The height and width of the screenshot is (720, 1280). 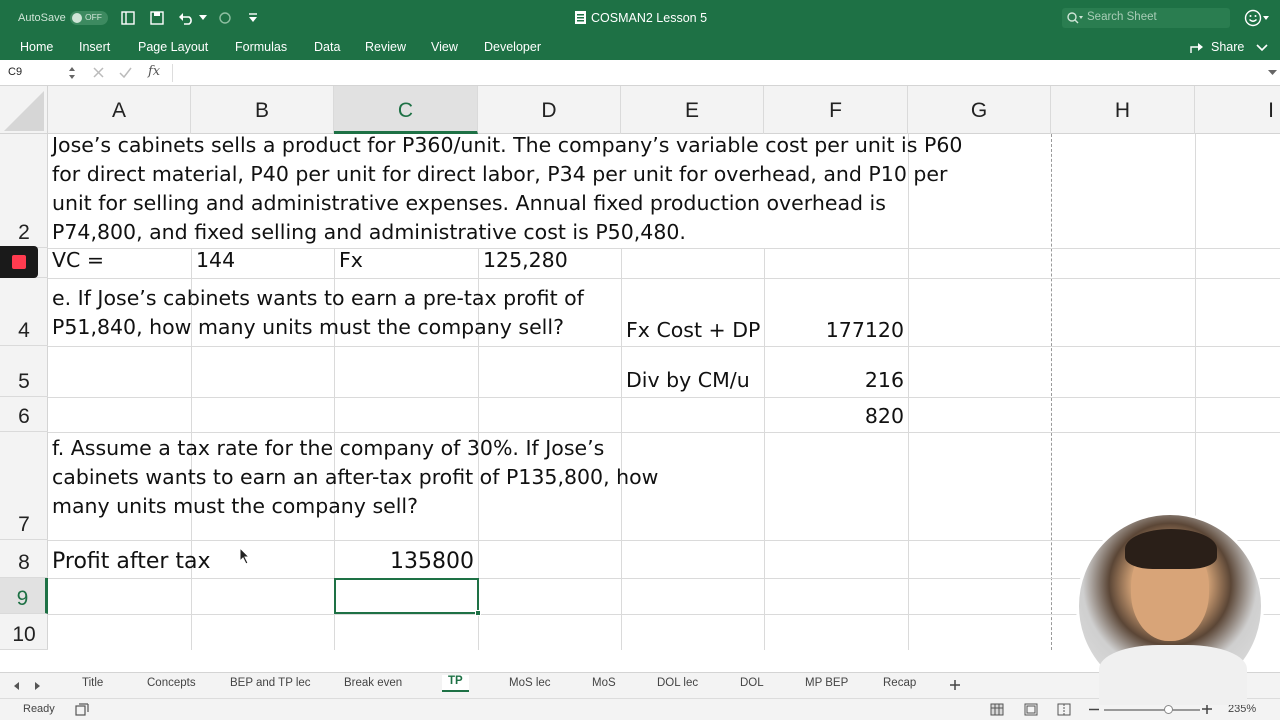 What do you see at coordinates (24, 414) in the screenshot?
I see `row-header-6: 6` at bounding box center [24, 414].